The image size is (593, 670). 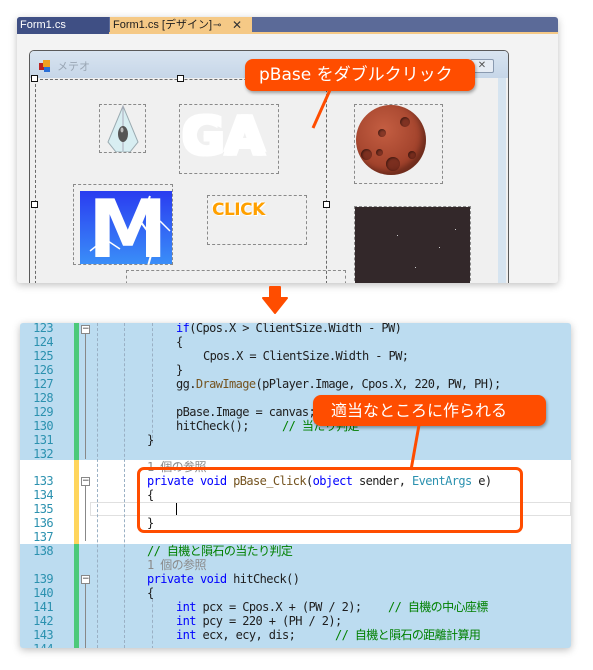 I want to click on meteor-picturebox, so click(x=398, y=144).